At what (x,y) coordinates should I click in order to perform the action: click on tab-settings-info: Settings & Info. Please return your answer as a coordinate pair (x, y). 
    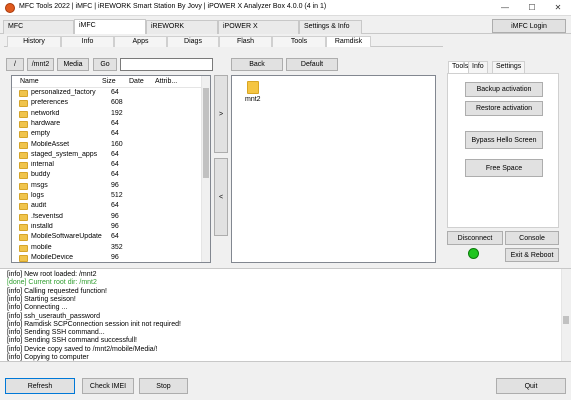
    Looking at the image, I should click on (330, 27).